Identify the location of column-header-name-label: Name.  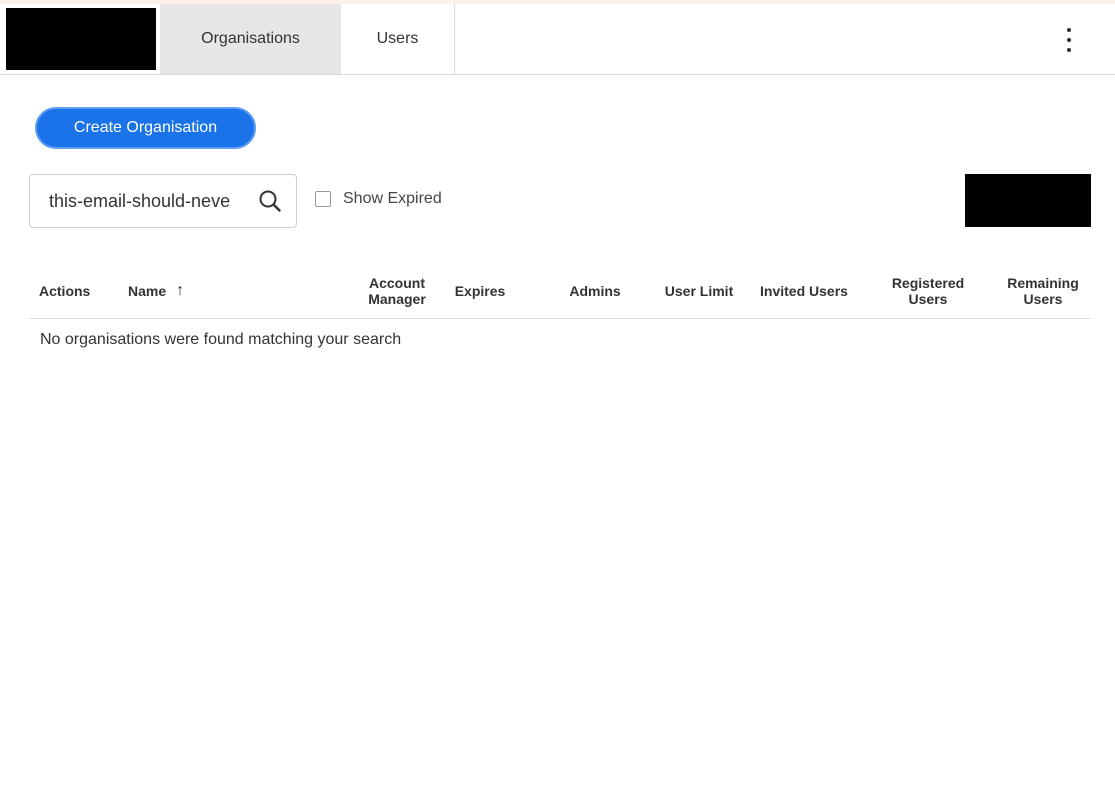
(147, 291).